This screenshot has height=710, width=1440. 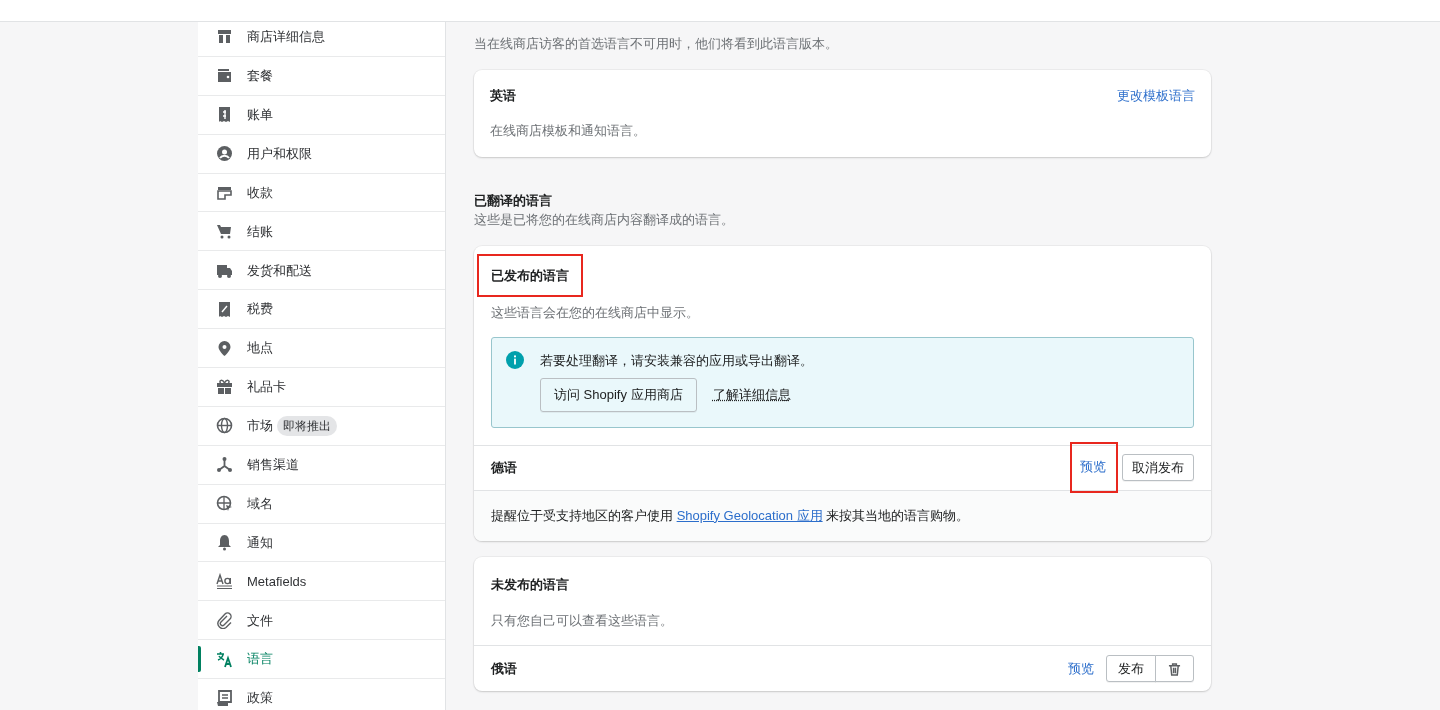 What do you see at coordinates (224, 37) in the screenshot?
I see `store-icon` at bounding box center [224, 37].